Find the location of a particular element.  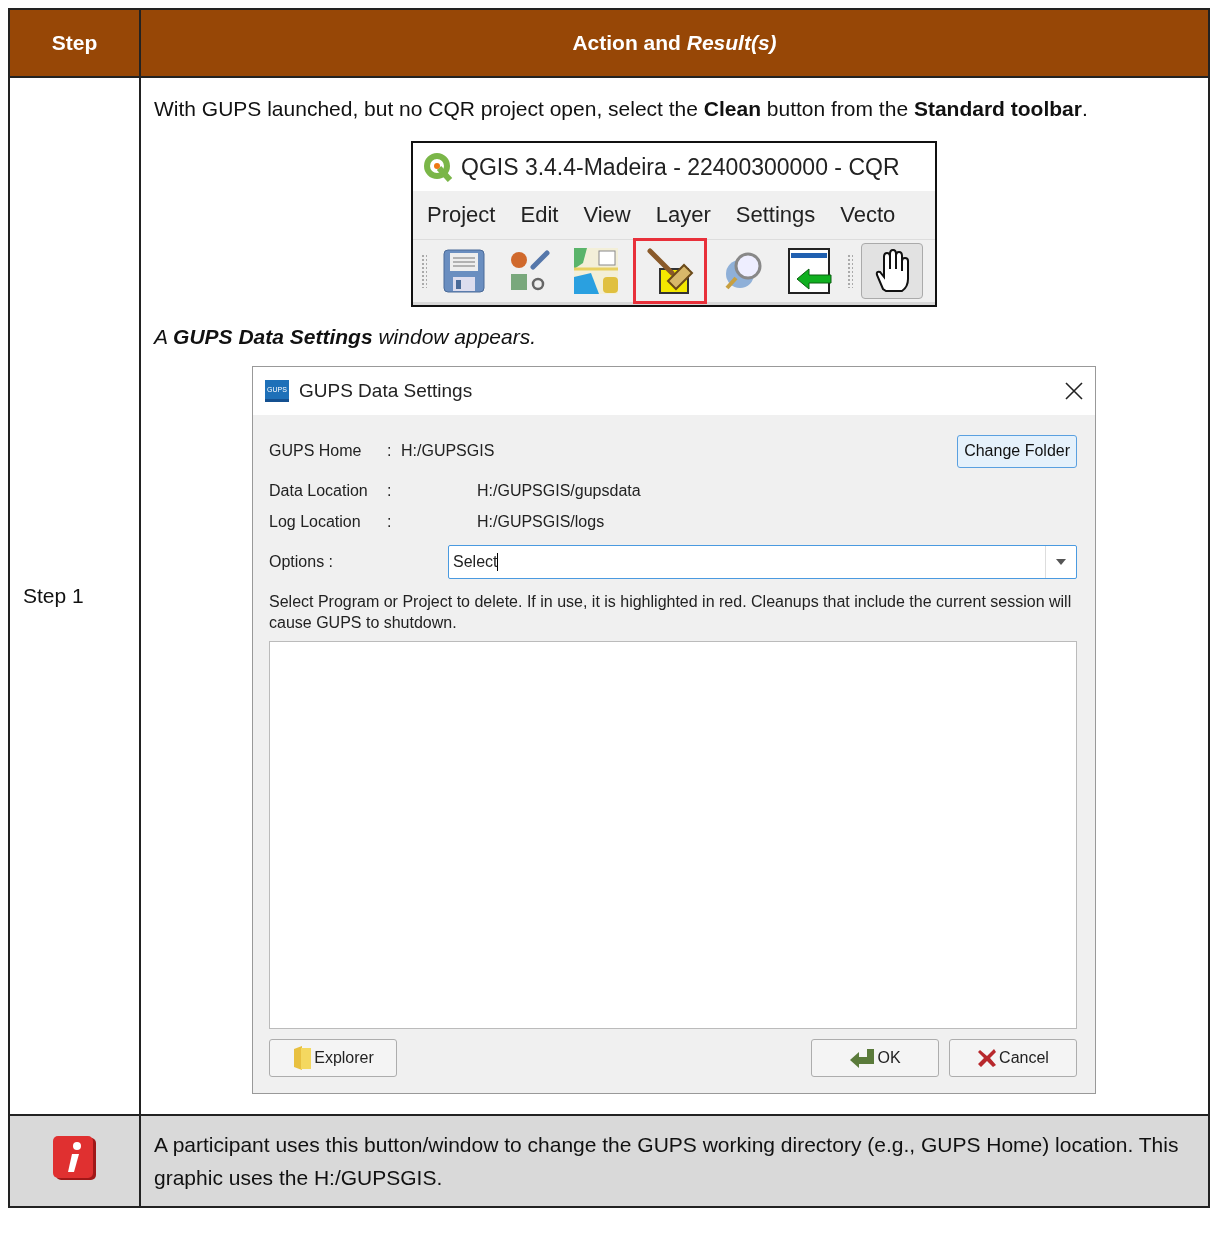

field-label: Data Location is located at coordinates (319, 490).